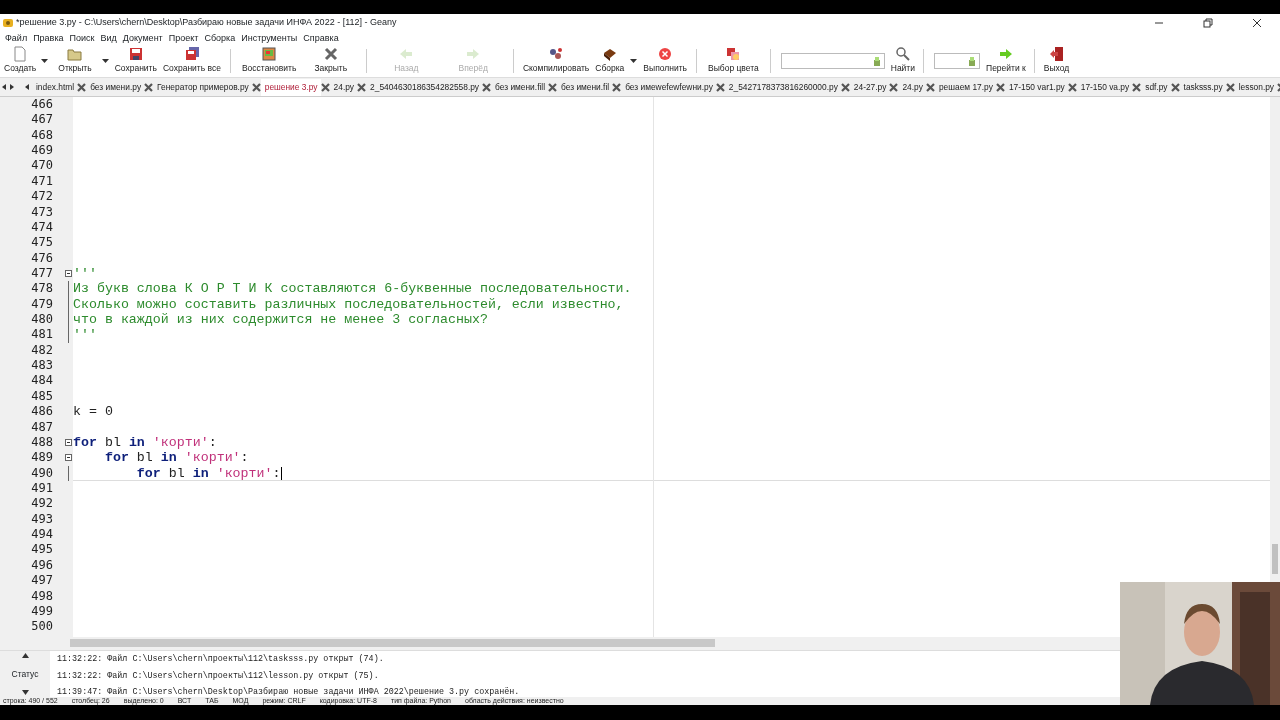 Image resolution: width=1280 pixels, height=720 pixels. Describe the element at coordinates (109, 38) in the screenshot. I see `menu-item: Вид` at that location.